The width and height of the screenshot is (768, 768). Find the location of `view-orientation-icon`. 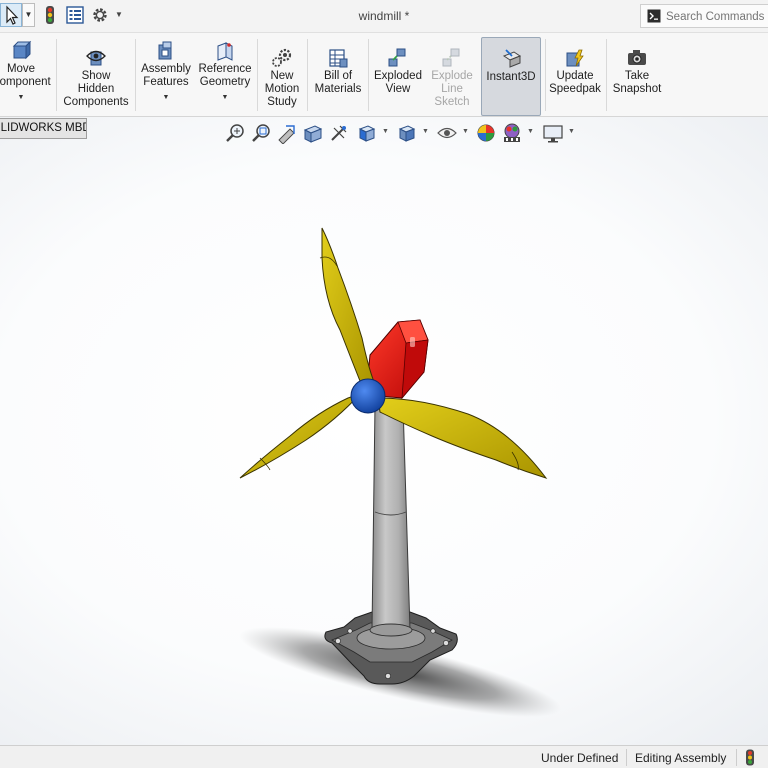

view-orientation-icon is located at coordinates (367, 133).